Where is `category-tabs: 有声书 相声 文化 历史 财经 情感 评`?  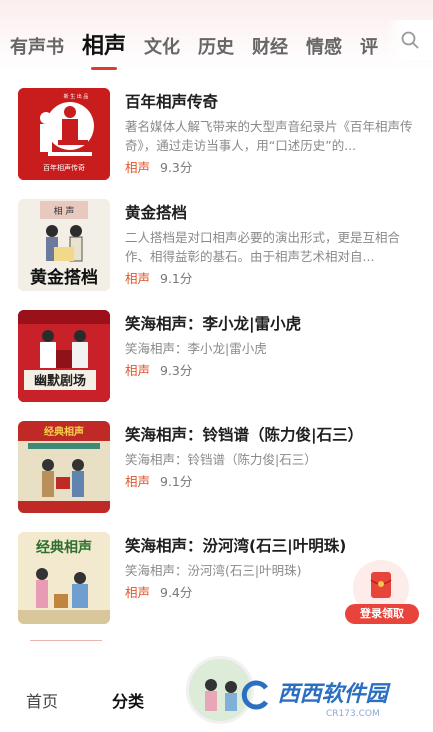
category-tabs: 有声书 相声 文化 历史 财经 情感 评 is located at coordinates (203, 44).